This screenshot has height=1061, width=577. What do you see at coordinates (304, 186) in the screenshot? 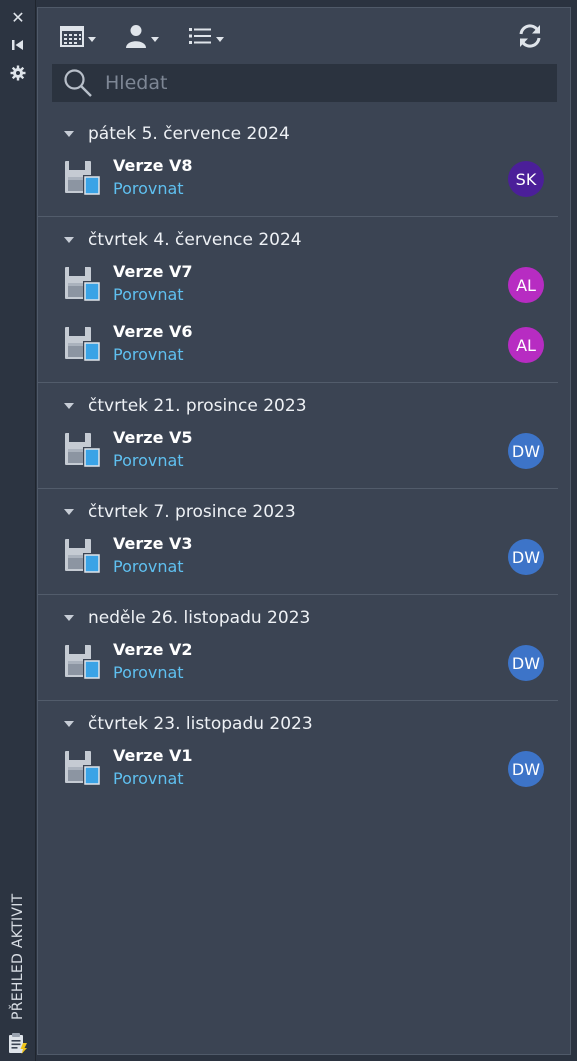
I see `version-row: Verze V8 Porovnat SK` at bounding box center [304, 186].